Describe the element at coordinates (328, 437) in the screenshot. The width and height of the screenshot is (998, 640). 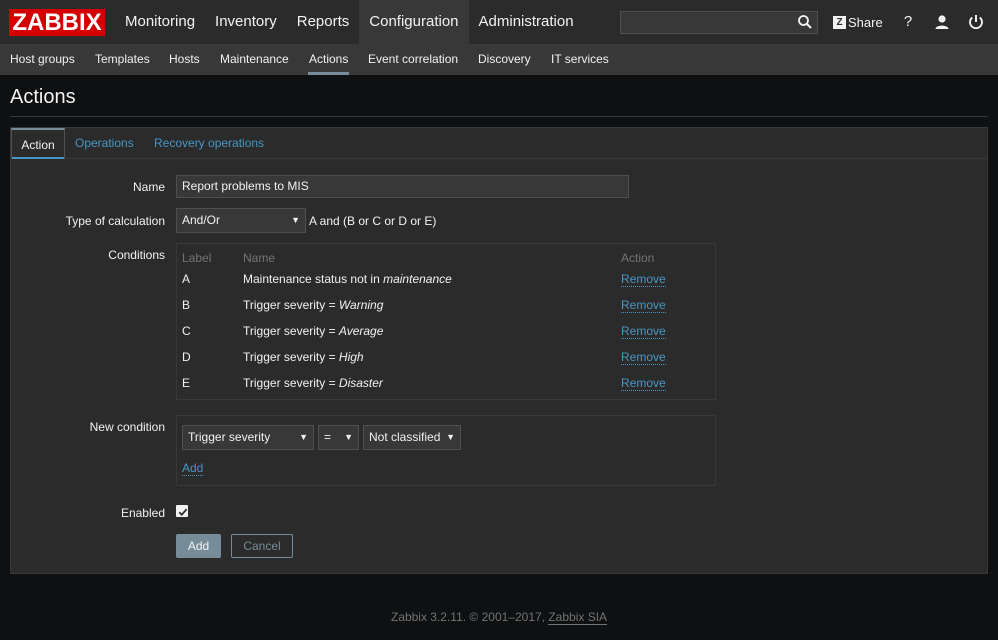
I see `new-condition-operator-value: =` at that location.